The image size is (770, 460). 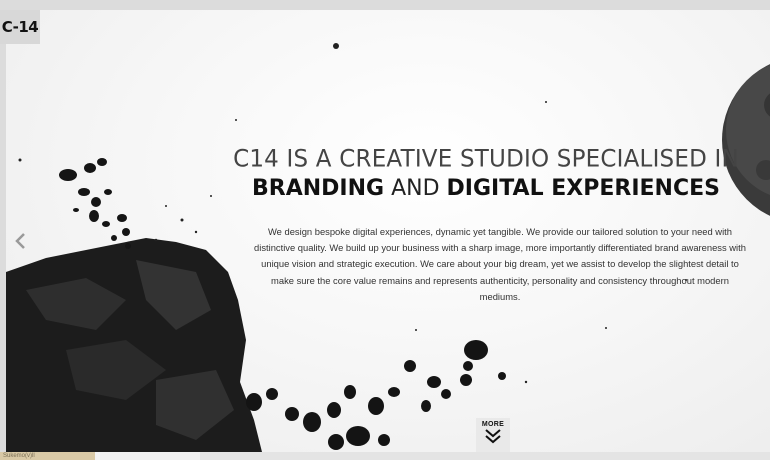 I want to click on prev-slide-button, so click(x=20, y=244).